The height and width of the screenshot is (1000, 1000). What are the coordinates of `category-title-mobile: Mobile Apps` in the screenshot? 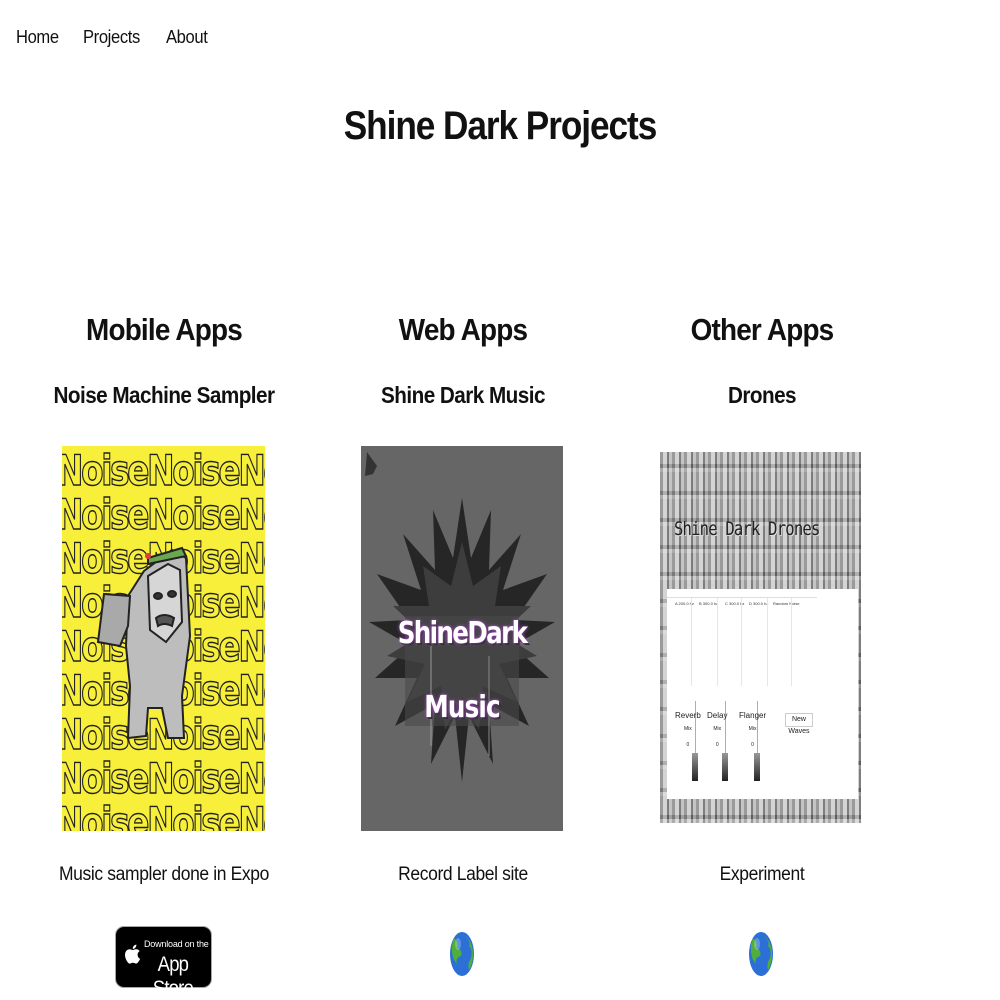 It's located at (164, 329).